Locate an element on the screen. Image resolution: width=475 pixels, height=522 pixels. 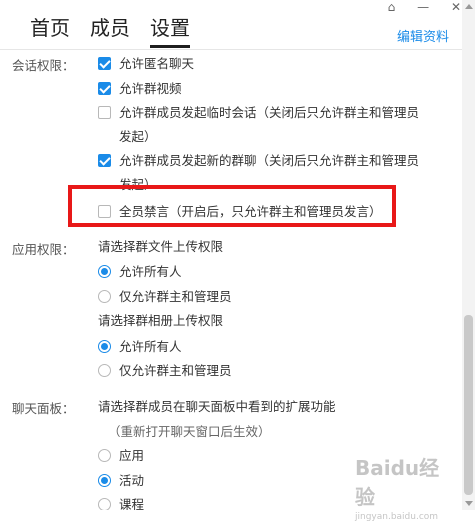
baidu-watermark-logo: Baidu经验 jingyan.baidu.com is located at coordinates (397, 489).